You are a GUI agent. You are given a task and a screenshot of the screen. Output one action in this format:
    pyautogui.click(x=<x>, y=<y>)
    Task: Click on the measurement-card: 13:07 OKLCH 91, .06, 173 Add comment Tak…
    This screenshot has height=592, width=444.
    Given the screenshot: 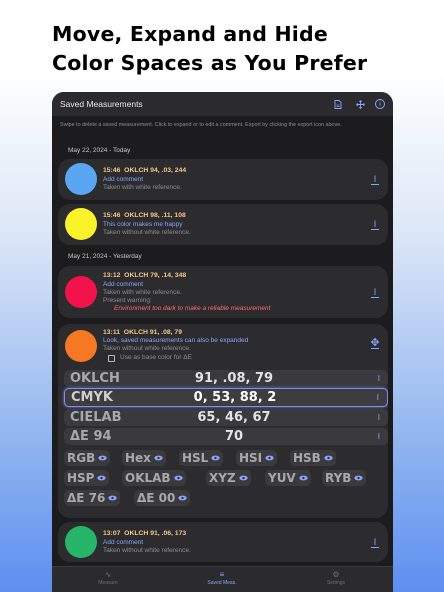 What is the action you would take?
    pyautogui.click(x=223, y=542)
    